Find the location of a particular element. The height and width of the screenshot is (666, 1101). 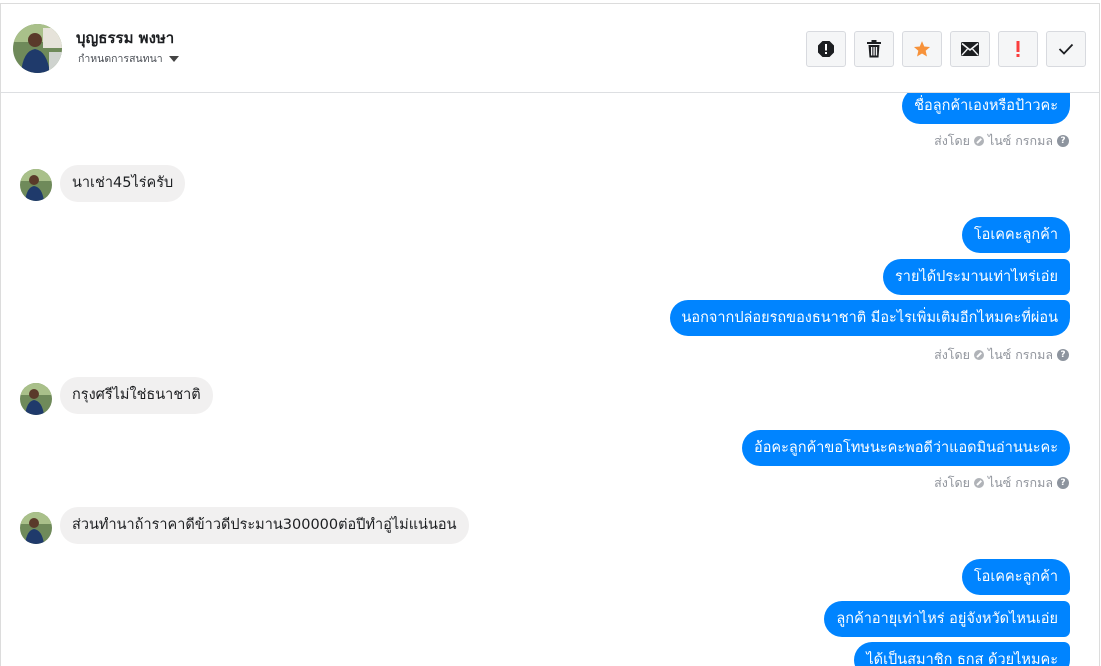

contact-avatar is located at coordinates (37, 48).